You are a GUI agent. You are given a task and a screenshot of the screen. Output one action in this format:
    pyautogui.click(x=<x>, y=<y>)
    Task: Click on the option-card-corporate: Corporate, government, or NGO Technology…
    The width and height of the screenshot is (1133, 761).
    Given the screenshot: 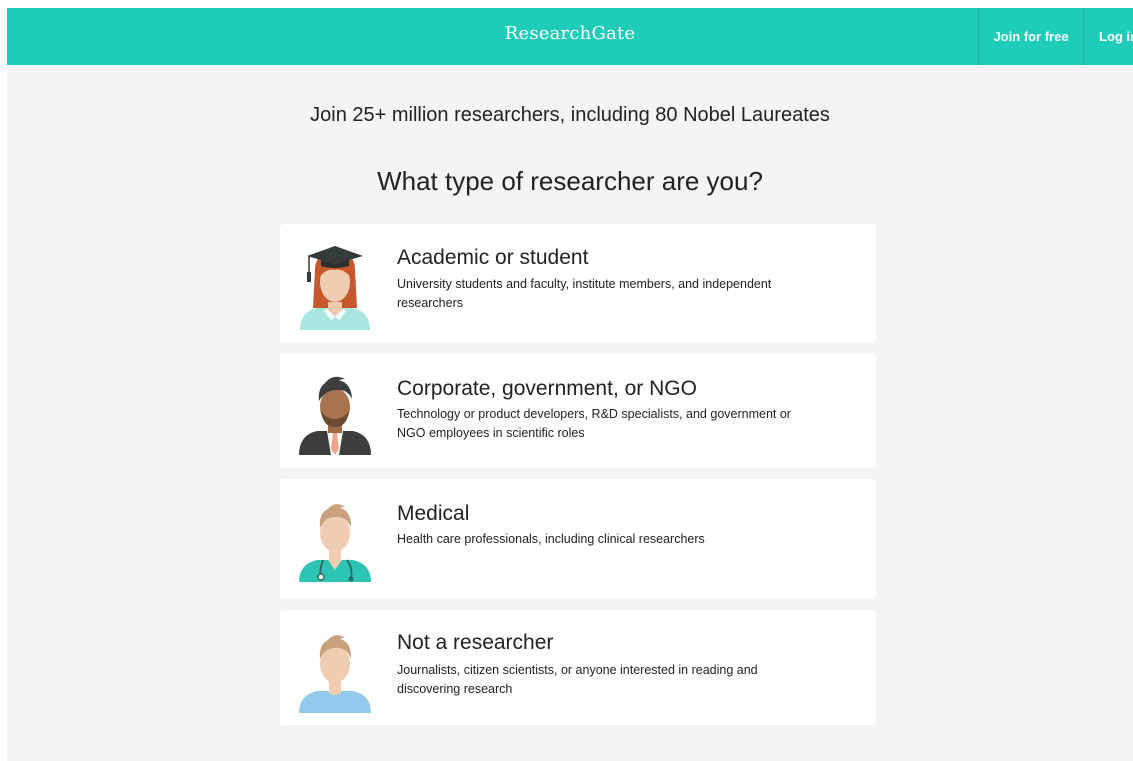 What is the action you would take?
    pyautogui.click(x=578, y=410)
    